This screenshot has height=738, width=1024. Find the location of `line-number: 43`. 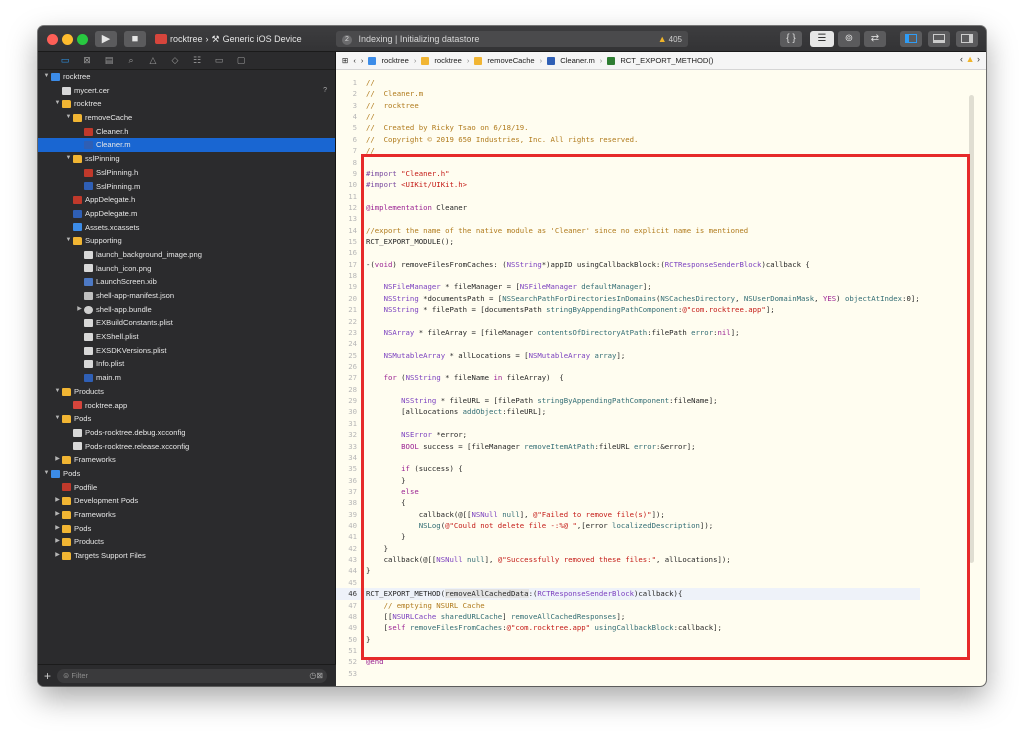

line-number: 43 is located at coordinates (351, 559).